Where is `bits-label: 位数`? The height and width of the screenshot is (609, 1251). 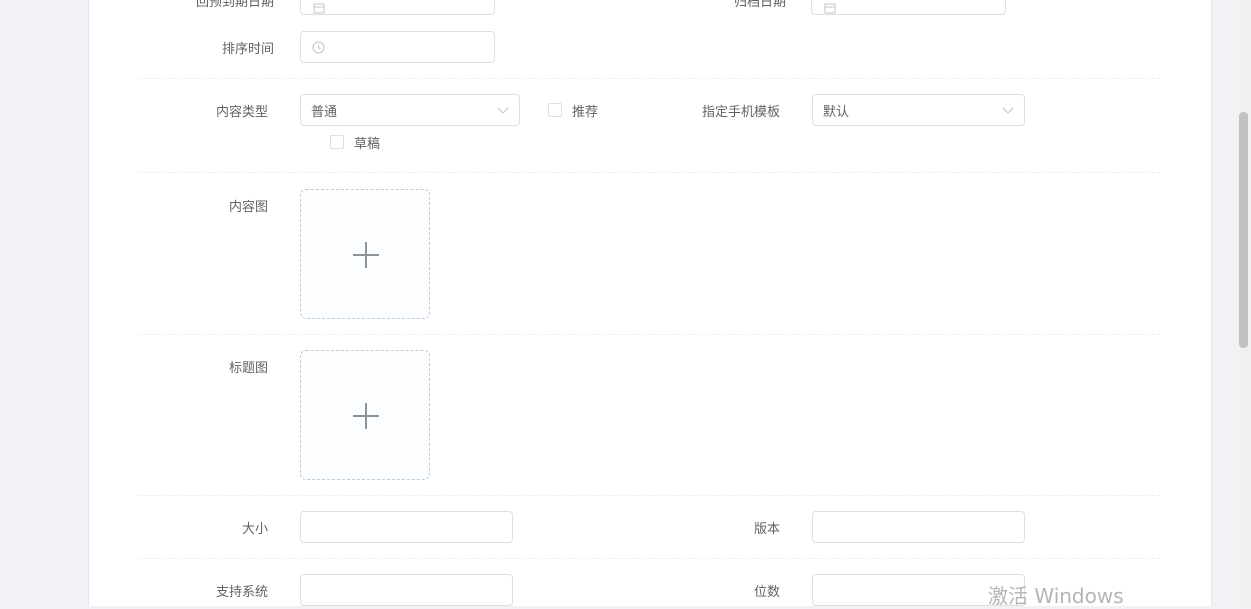
bits-label: 位数 is located at coordinates (766, 592).